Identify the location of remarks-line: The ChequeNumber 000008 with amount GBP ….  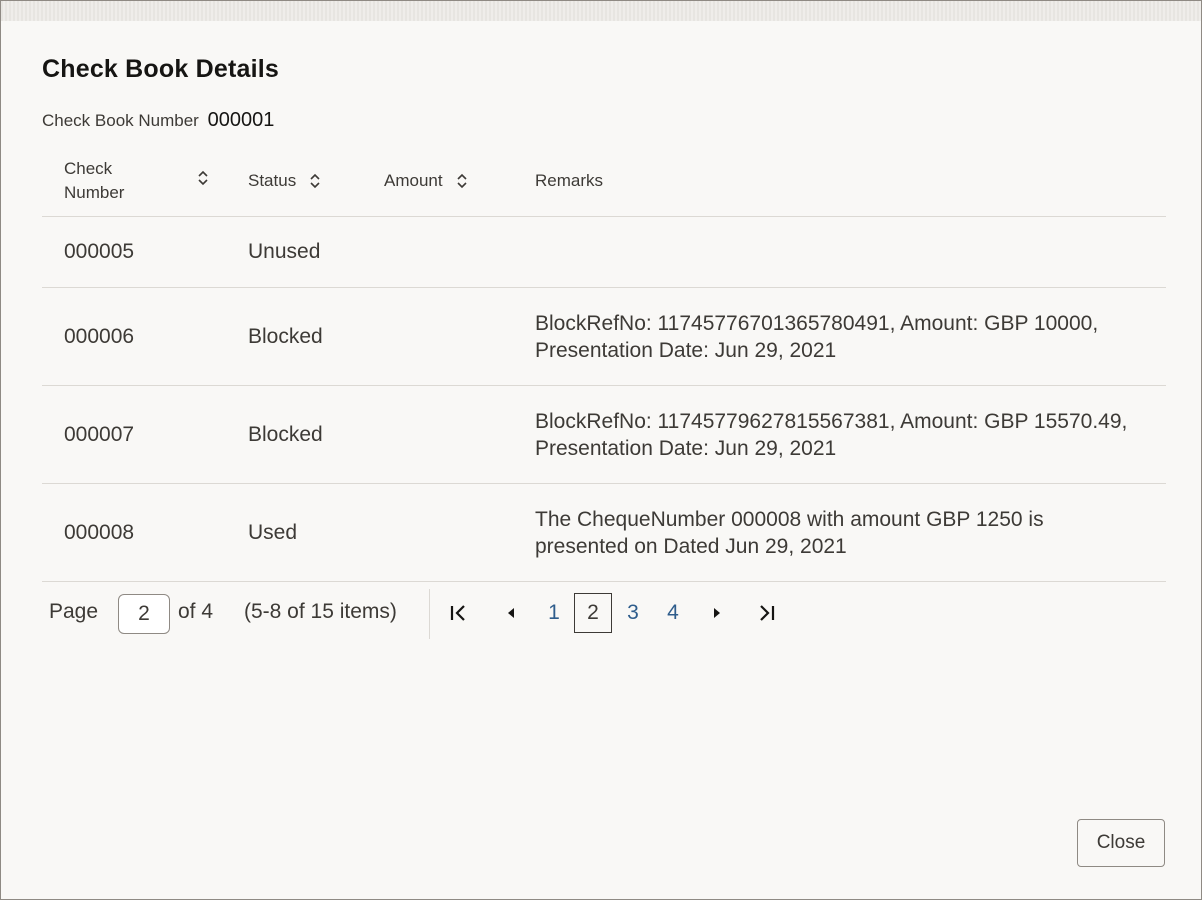
(789, 519).